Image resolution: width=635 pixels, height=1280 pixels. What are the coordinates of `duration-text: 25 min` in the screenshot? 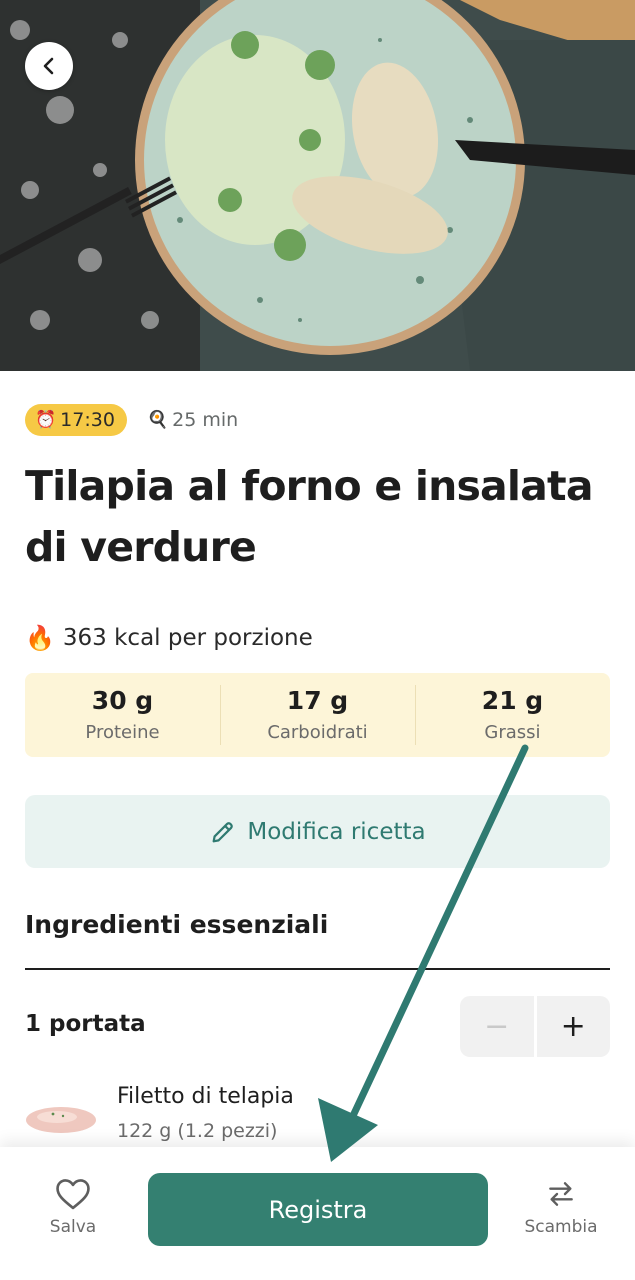 It's located at (205, 420).